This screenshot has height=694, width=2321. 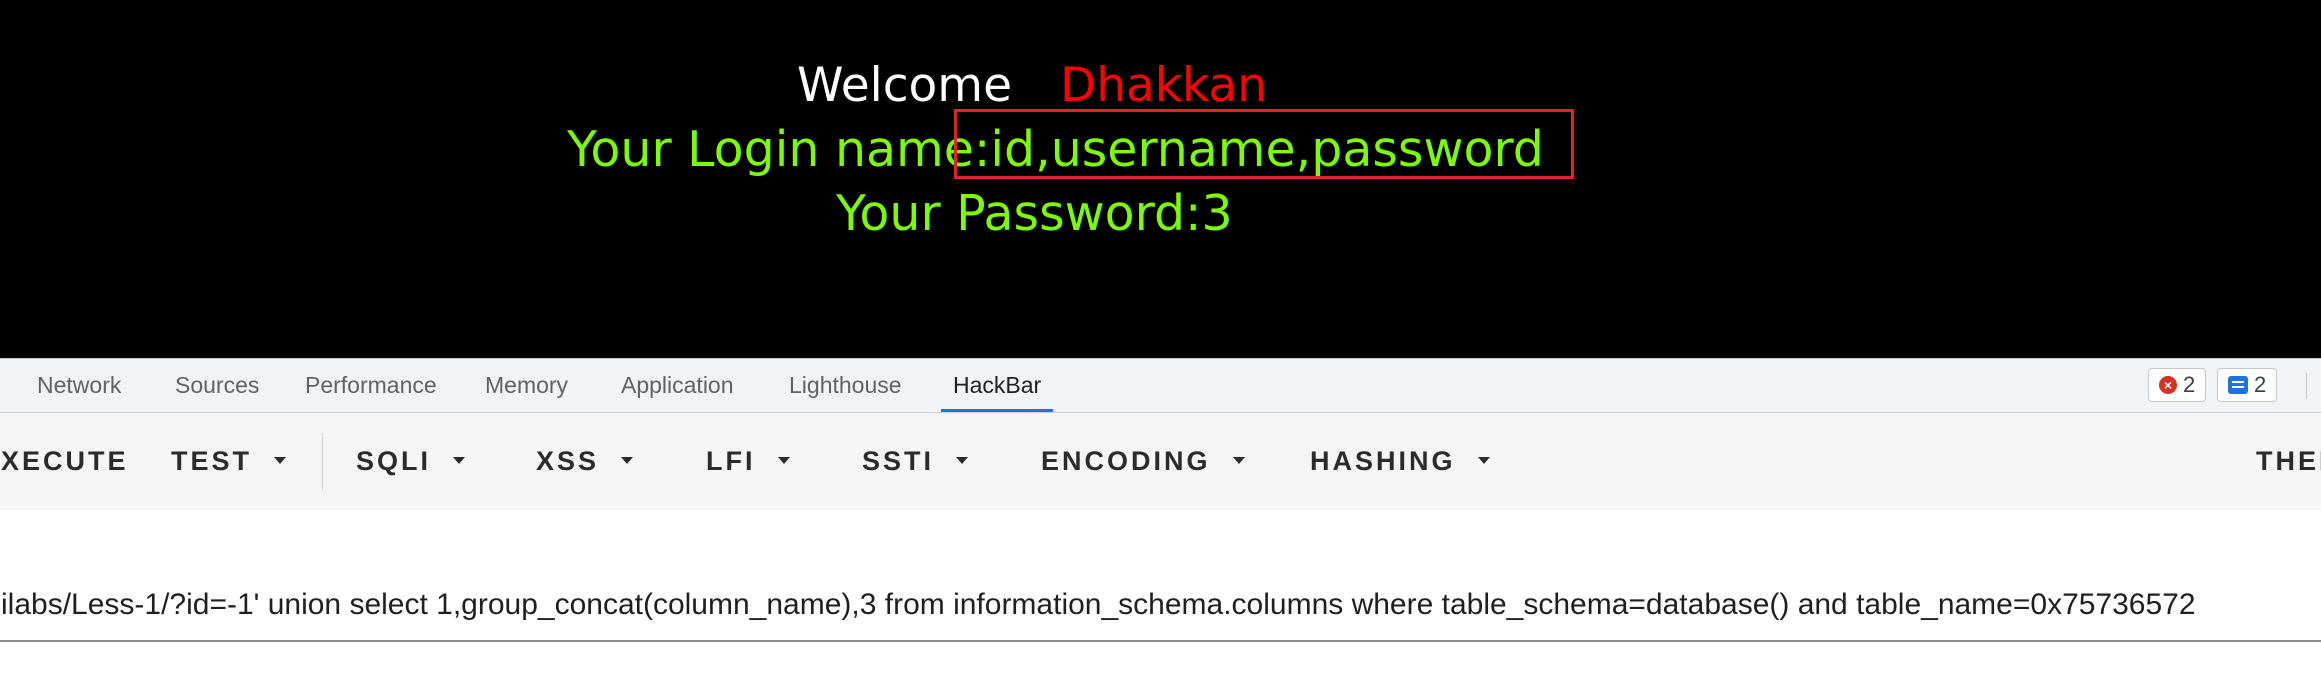 I want to click on tab-sources: Sources, so click(x=217, y=385).